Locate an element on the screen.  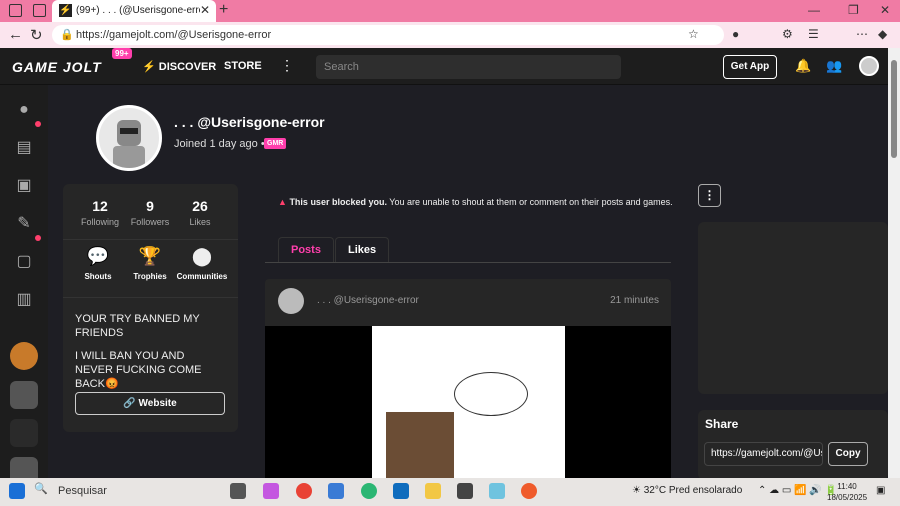
close-window-button: ✕ is located at coordinates (885, 10).